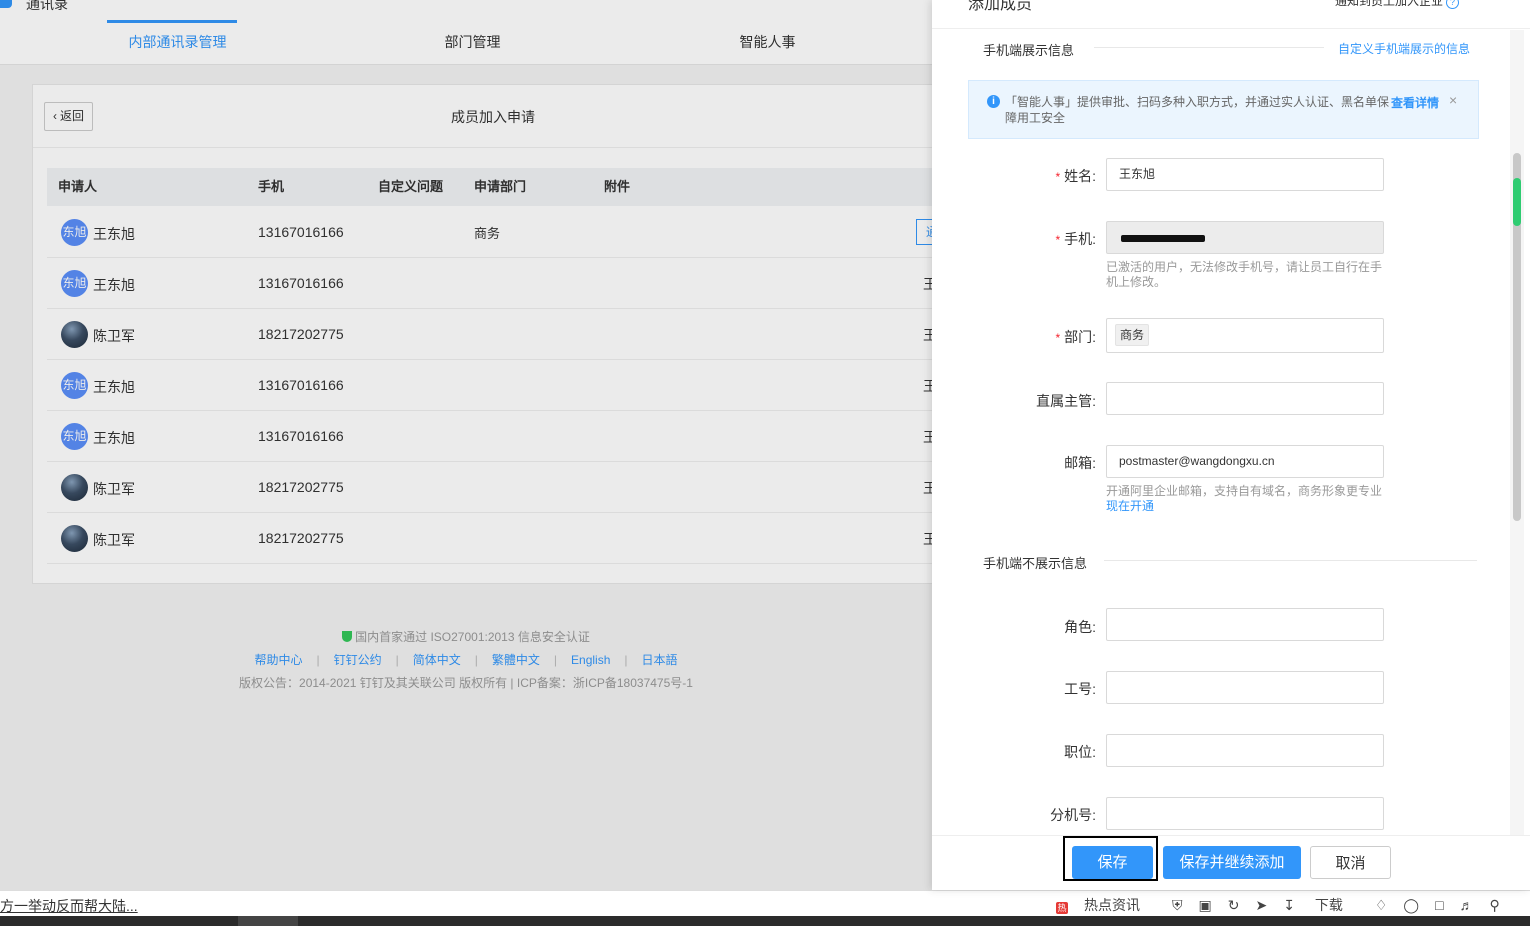 Image resolution: width=1530 pixels, height=926 pixels. What do you see at coordinates (1245, 750) in the screenshot?
I see `position-input` at bounding box center [1245, 750].